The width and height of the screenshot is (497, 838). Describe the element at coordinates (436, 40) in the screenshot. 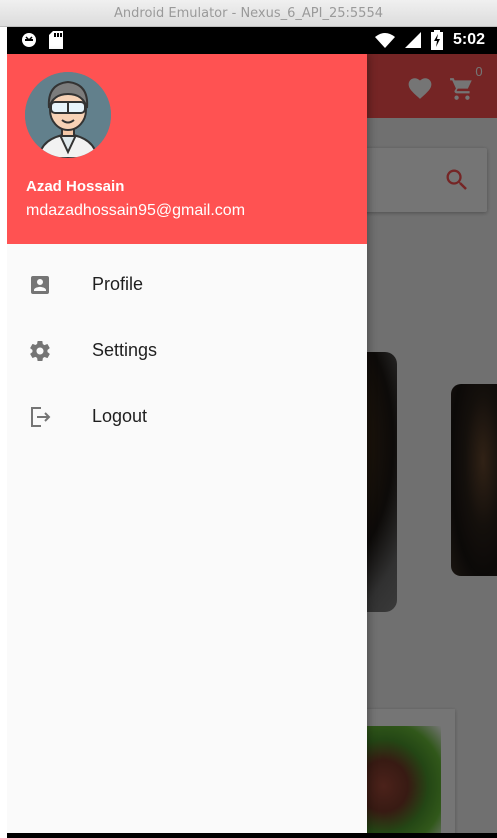

I see `battery-charging-icon` at that location.